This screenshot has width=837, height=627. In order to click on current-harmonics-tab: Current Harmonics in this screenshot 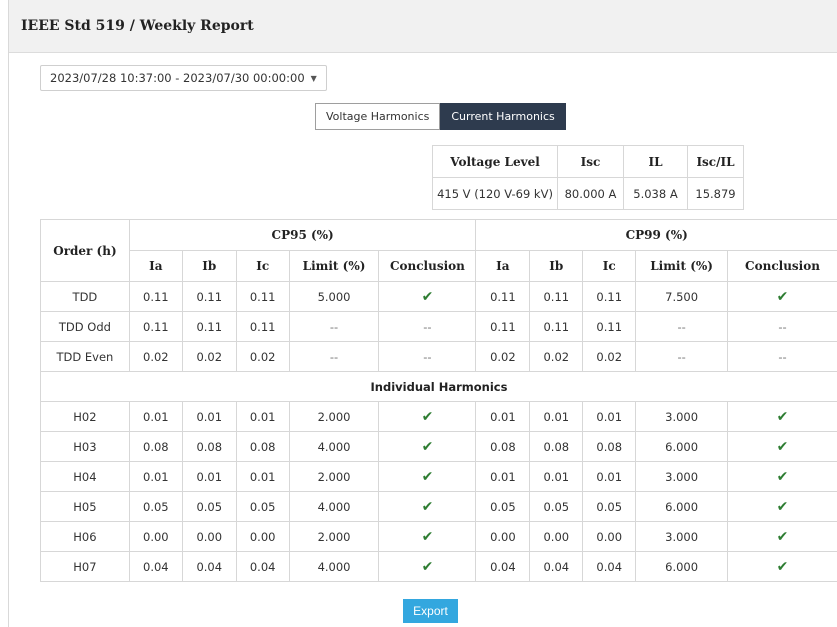, I will do `click(503, 116)`.